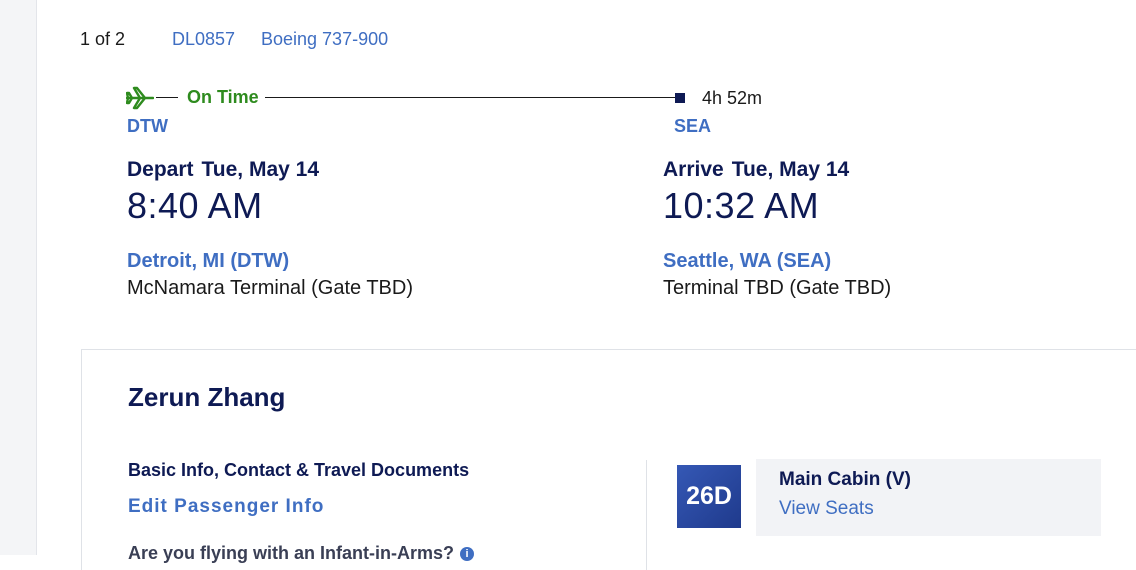  What do you see at coordinates (207, 397) in the screenshot?
I see `passenger-name: Zerun Zhang` at bounding box center [207, 397].